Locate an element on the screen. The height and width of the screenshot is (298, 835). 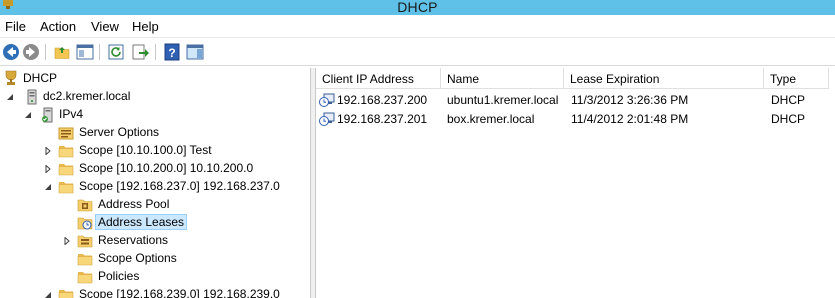
options-icon is located at coordinates (66, 133).